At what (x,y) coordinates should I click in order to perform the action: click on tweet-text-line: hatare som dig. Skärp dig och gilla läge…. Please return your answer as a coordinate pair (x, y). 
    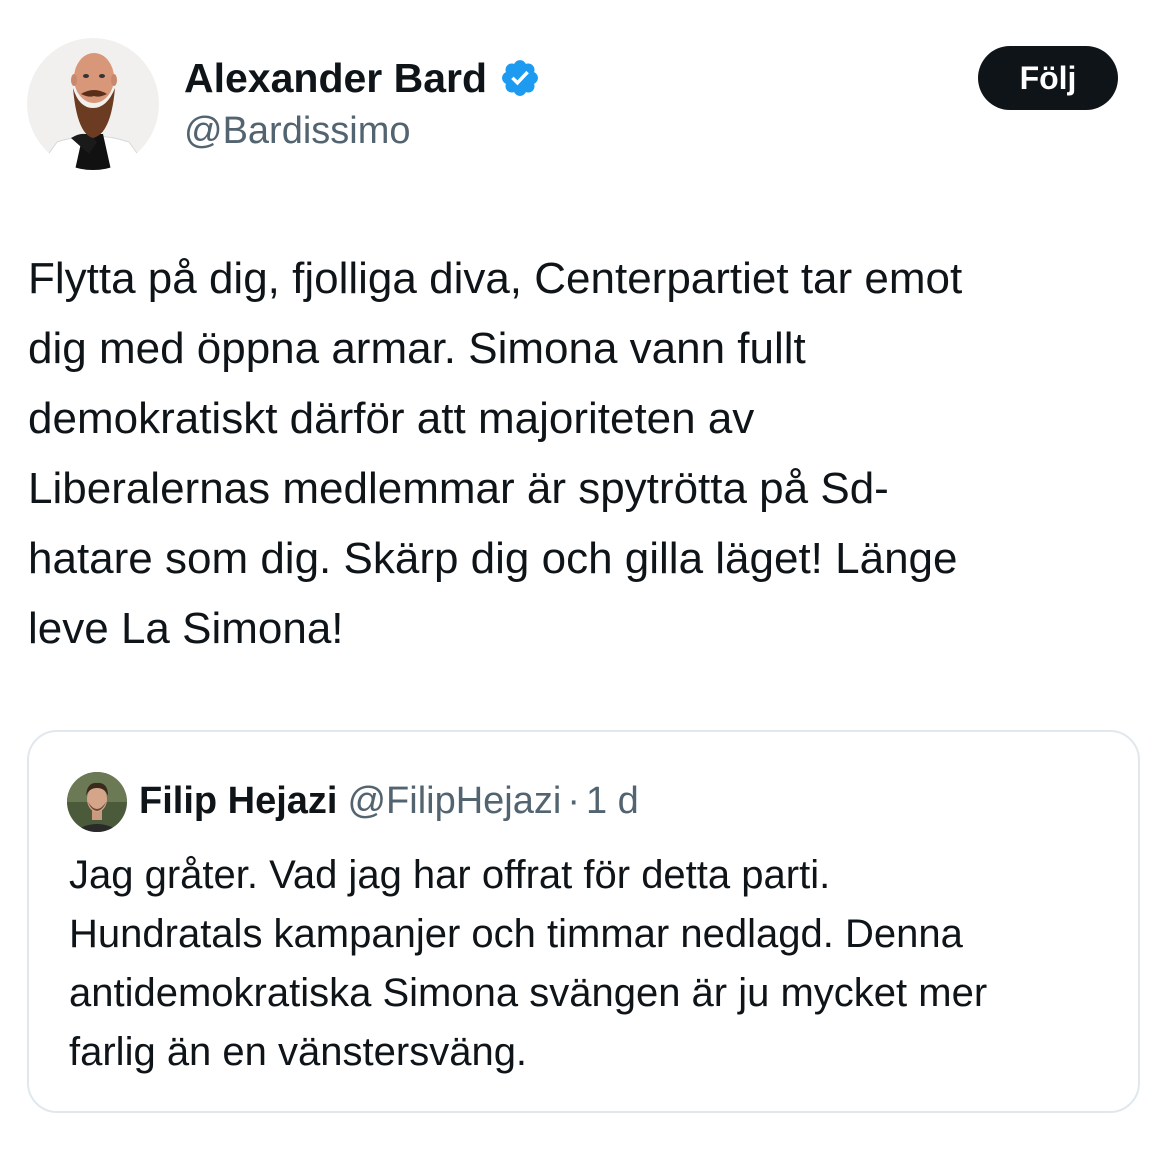
    Looking at the image, I should click on (493, 558).